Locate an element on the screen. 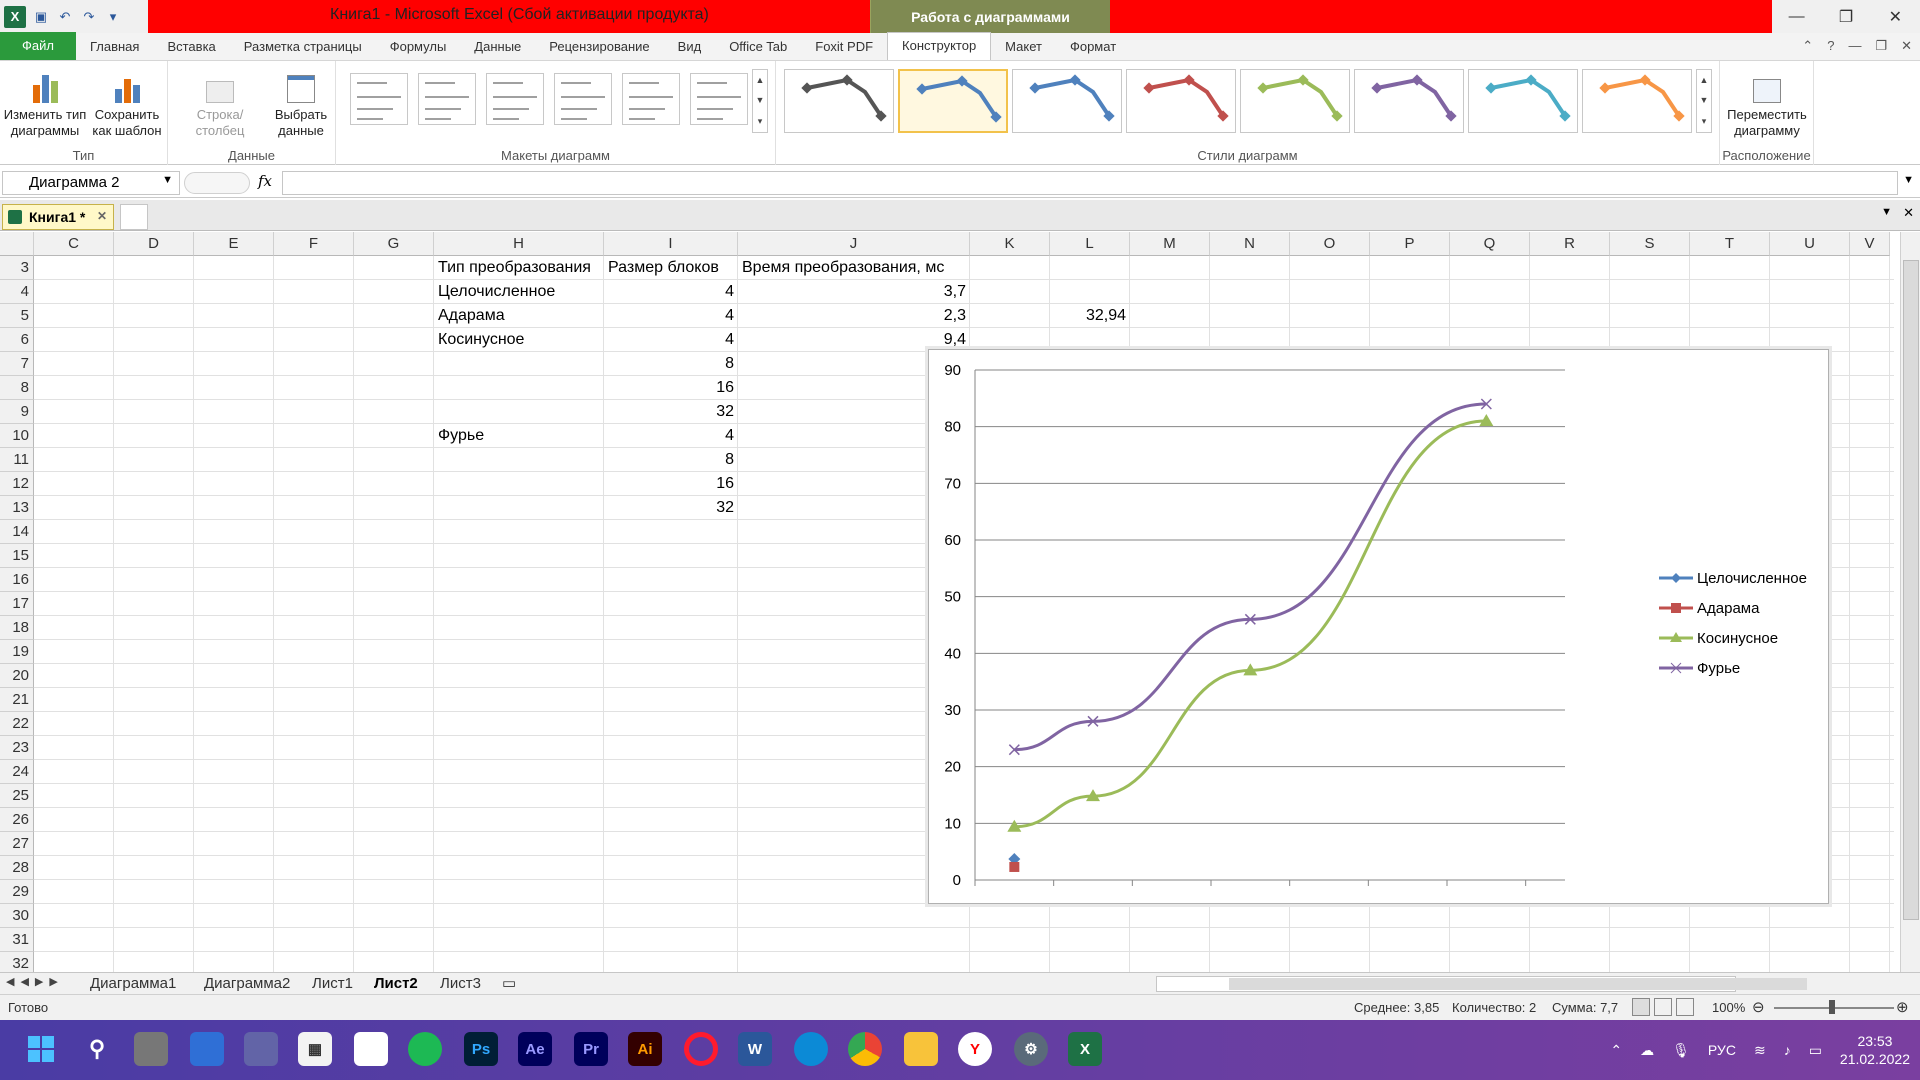 The width and height of the screenshot is (1920, 1080). row-header-27: 27 is located at coordinates (17, 844).